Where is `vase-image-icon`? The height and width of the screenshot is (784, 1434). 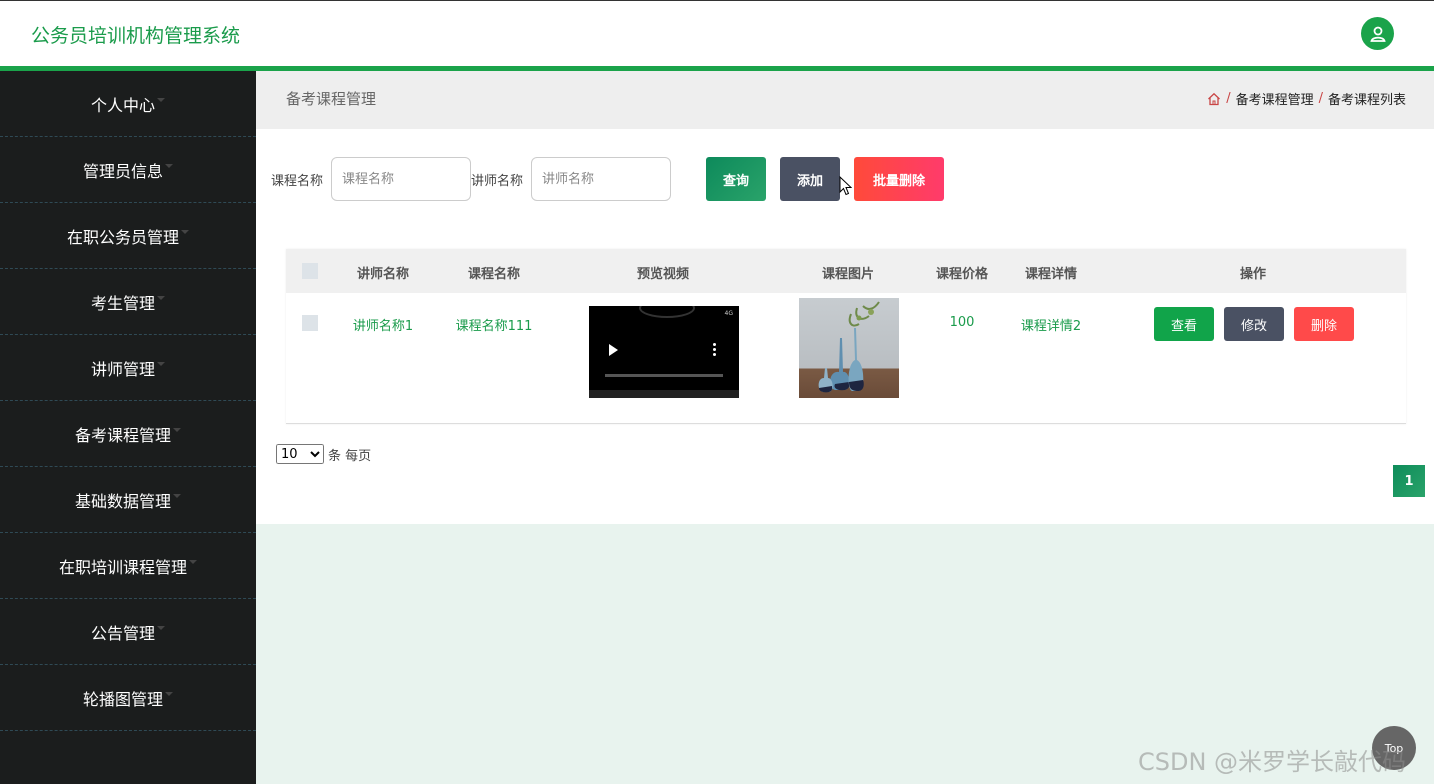 vase-image-icon is located at coordinates (849, 347).